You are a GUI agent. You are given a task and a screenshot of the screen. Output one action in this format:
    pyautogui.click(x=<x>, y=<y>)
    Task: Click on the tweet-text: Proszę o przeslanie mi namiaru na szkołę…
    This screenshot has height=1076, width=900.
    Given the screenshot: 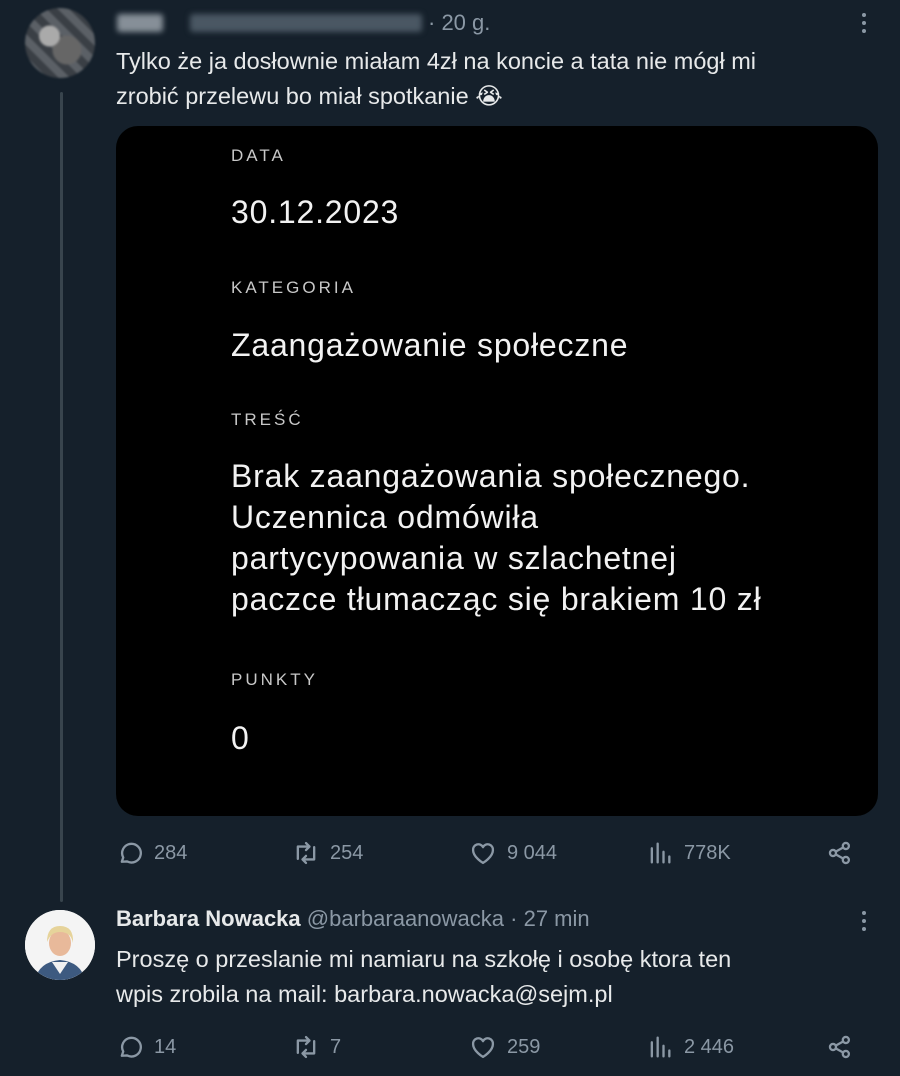 What is the action you would take?
    pyautogui.click(x=424, y=976)
    